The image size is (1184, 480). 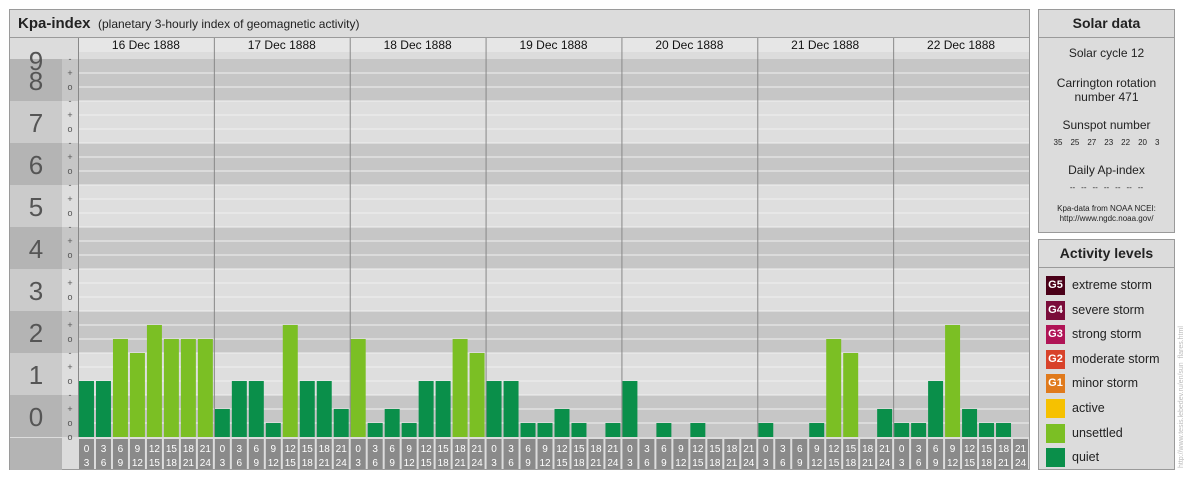 I want to click on y-tick-label: 6, so click(x=36, y=165).